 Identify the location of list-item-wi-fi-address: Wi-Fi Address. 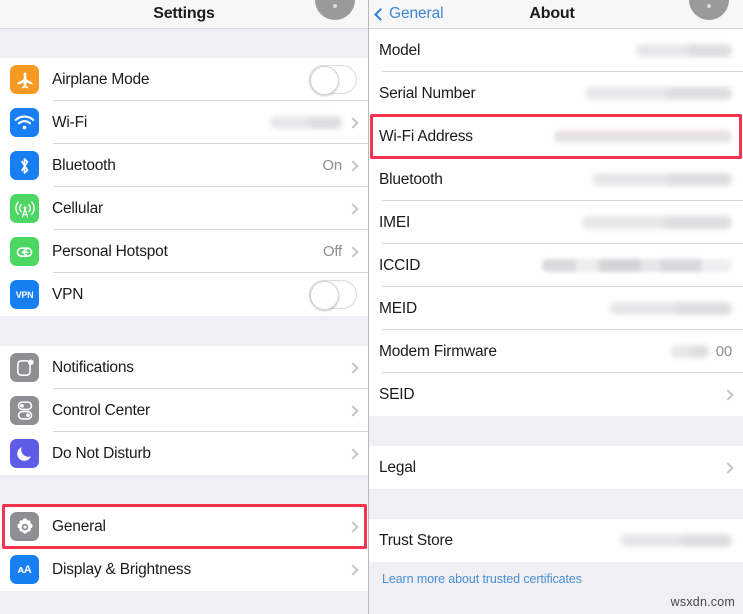
(556, 136).